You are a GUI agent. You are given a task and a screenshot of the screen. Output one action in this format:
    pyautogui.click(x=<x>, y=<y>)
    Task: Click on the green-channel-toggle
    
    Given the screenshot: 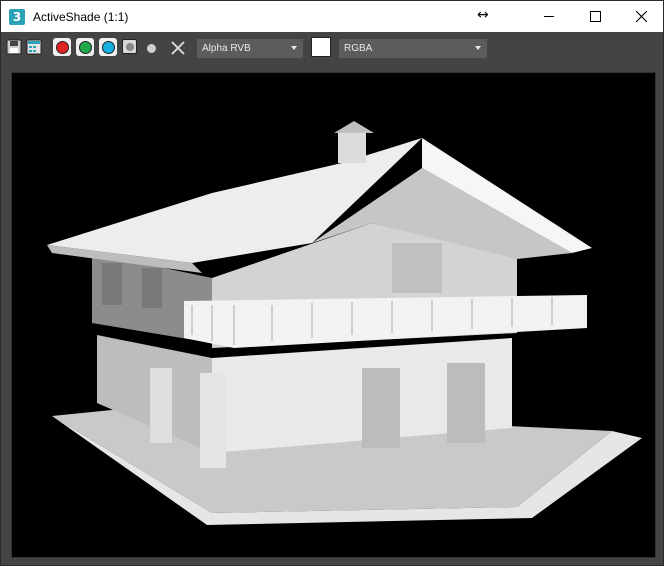 What is the action you would take?
    pyautogui.click(x=85, y=47)
    